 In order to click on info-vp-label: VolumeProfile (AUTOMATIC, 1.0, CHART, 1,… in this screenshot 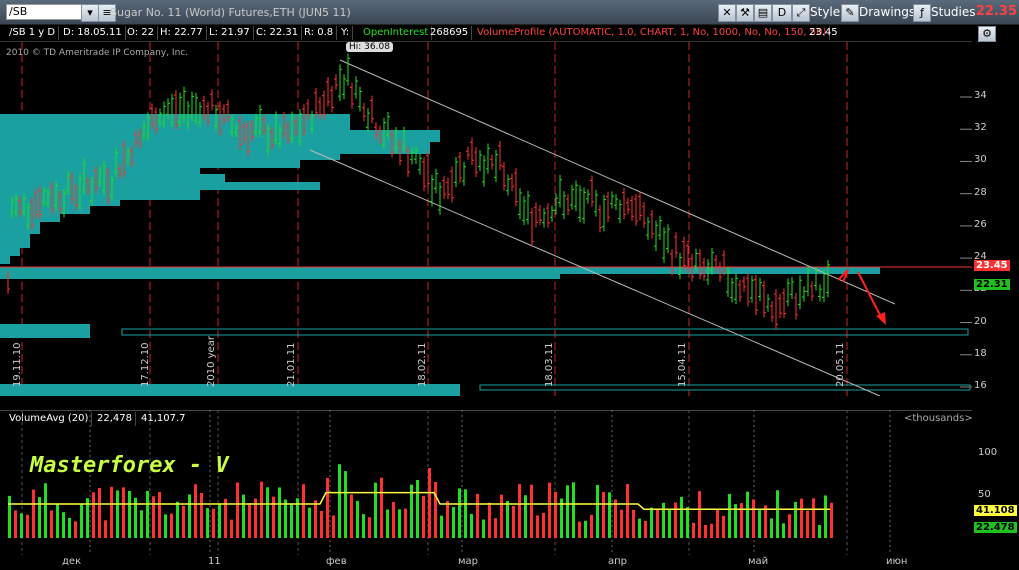, I will do `click(652, 33)`.